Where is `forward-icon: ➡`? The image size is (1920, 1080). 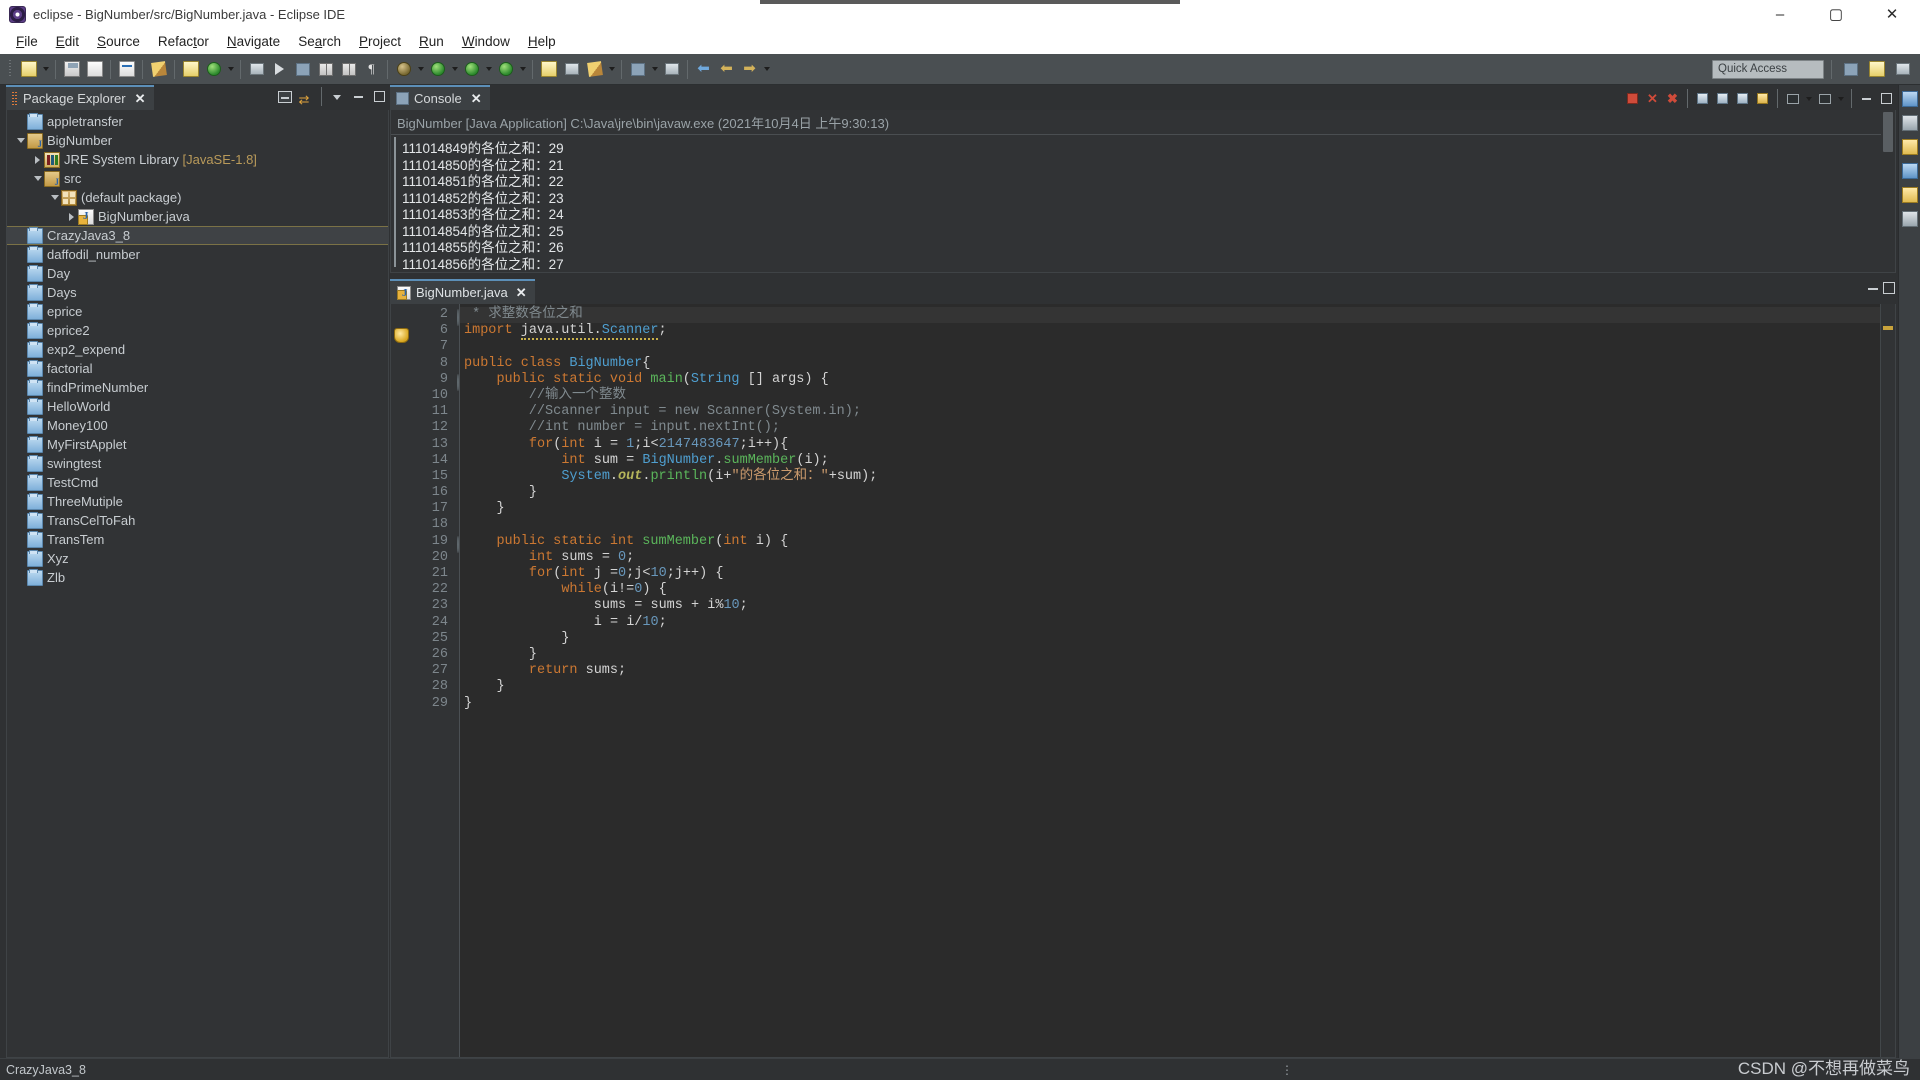
forward-icon: ➡ is located at coordinates (749, 69).